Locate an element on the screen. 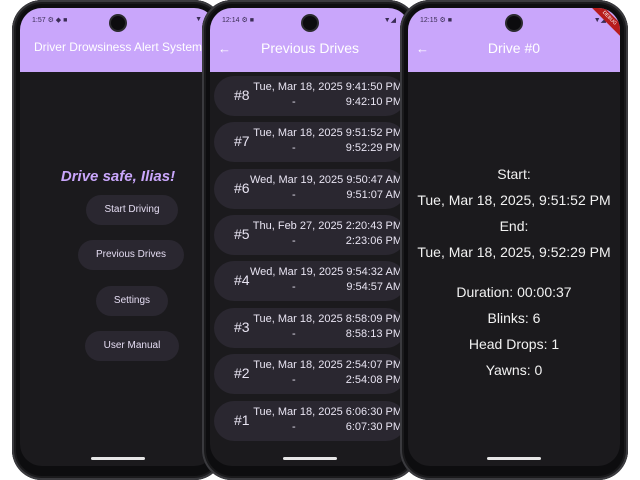 This screenshot has width=640, height=480. start-value: Tue, Mar 18, 2025, 9:51:52 PM is located at coordinates (514, 200).